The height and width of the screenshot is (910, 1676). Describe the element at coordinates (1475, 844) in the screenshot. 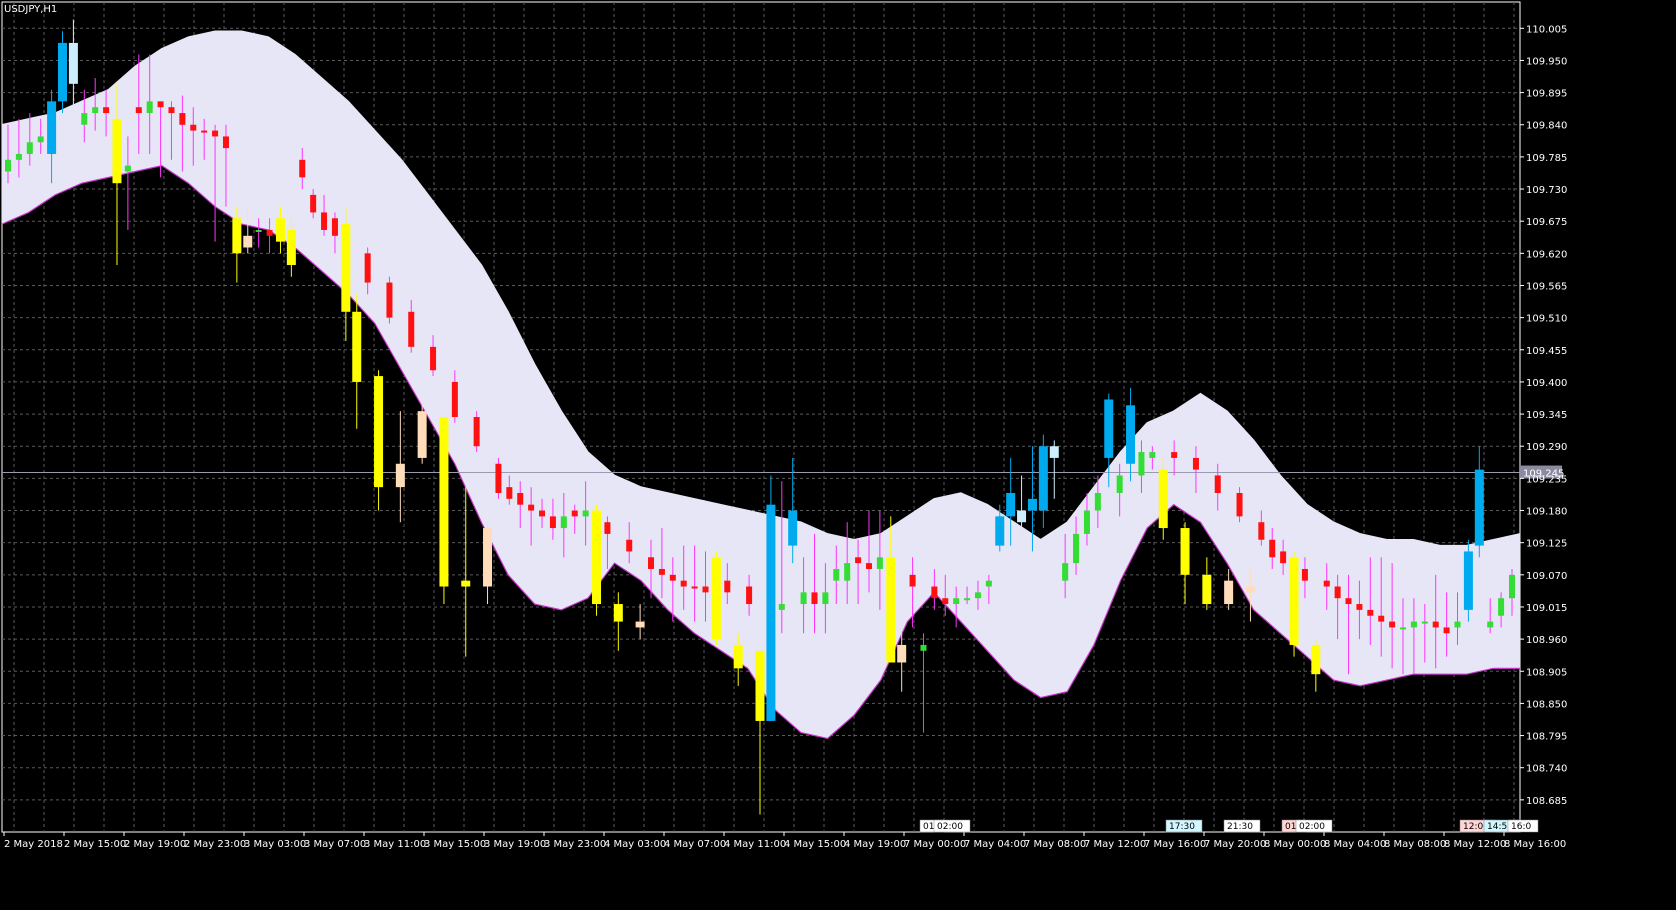

I see `x-tick-label: 8 May 12:00` at that location.